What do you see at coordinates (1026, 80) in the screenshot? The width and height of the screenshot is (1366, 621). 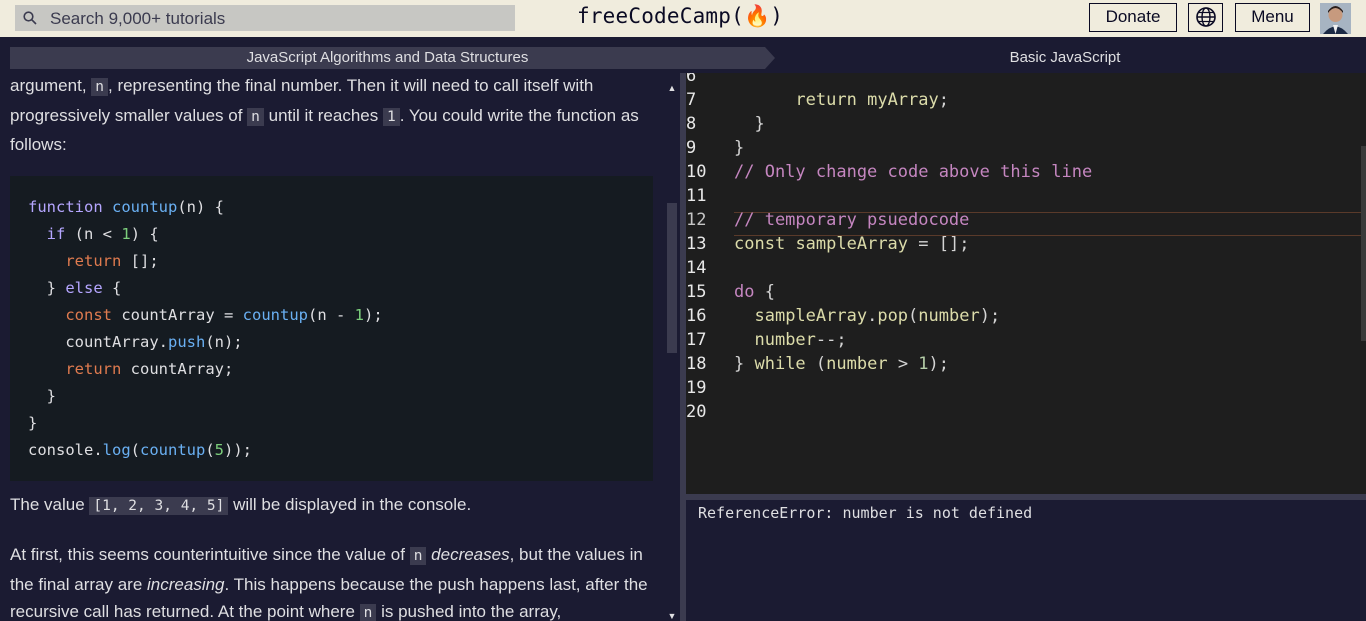 I see `editor-line: 6` at bounding box center [1026, 80].